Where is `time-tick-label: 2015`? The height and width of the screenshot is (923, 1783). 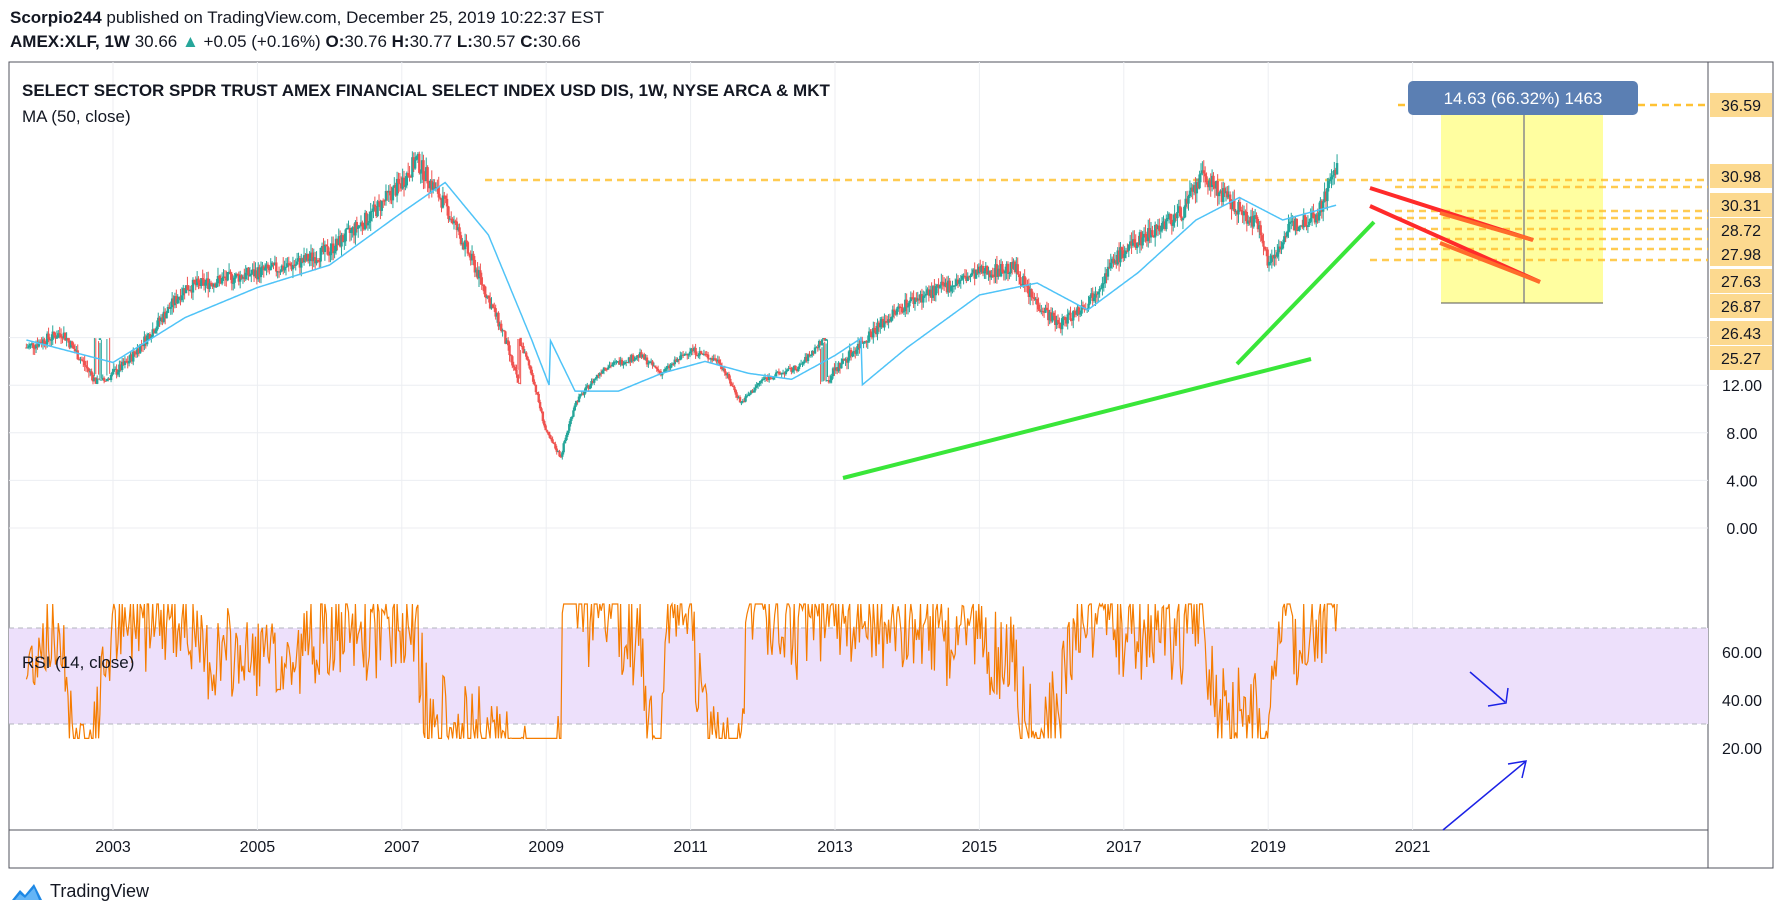 time-tick-label: 2015 is located at coordinates (980, 847).